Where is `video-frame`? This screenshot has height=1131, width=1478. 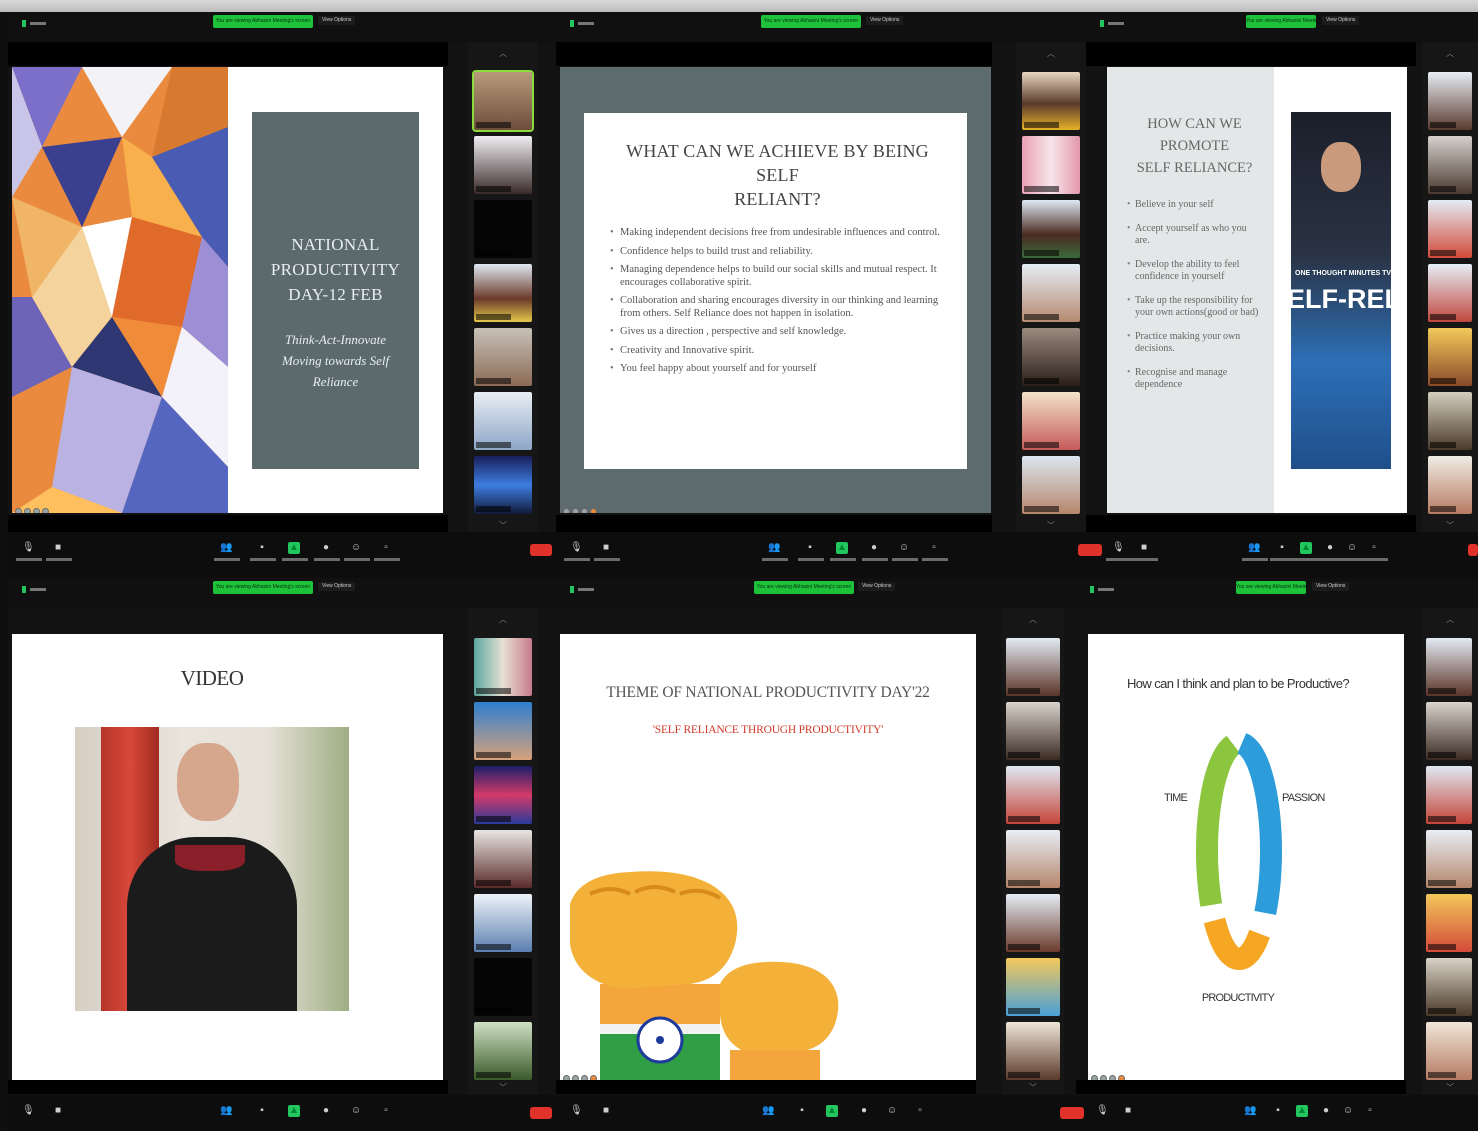 video-frame is located at coordinates (212, 869).